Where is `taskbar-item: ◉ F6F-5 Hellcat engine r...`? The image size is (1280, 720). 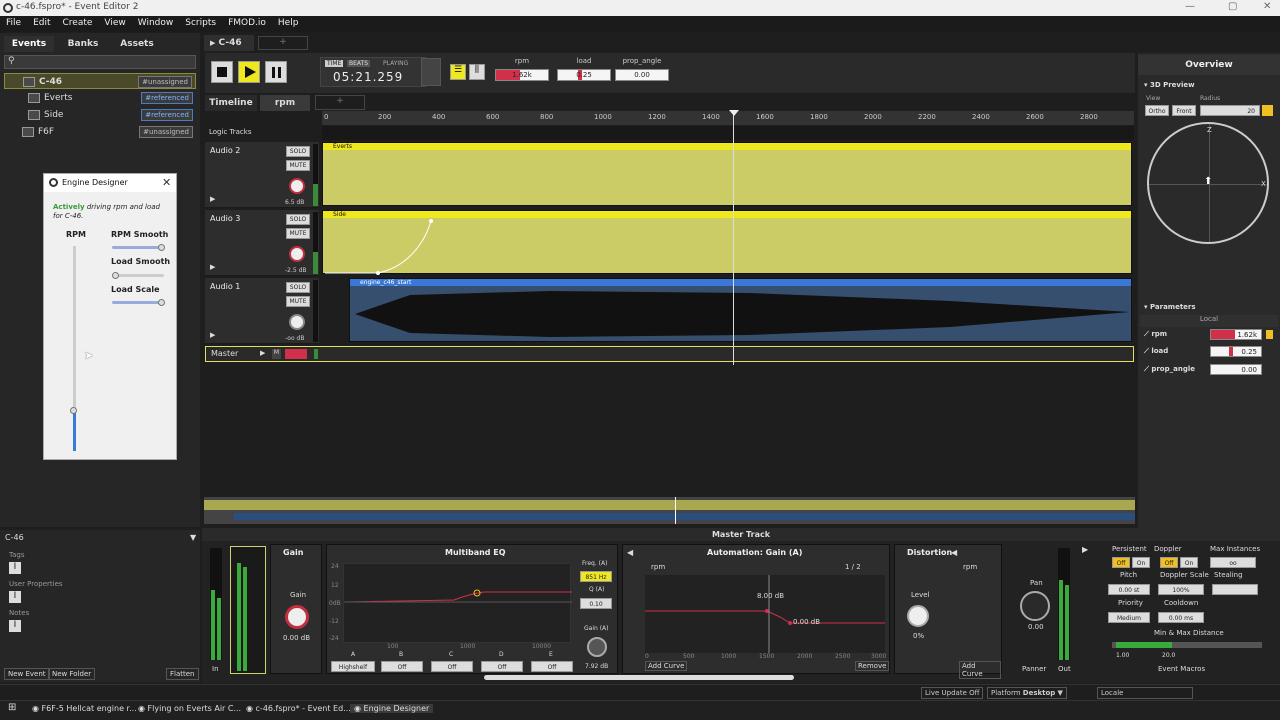 taskbar-item: ◉ F6F-5 Hellcat engine r... is located at coordinates (84, 708).